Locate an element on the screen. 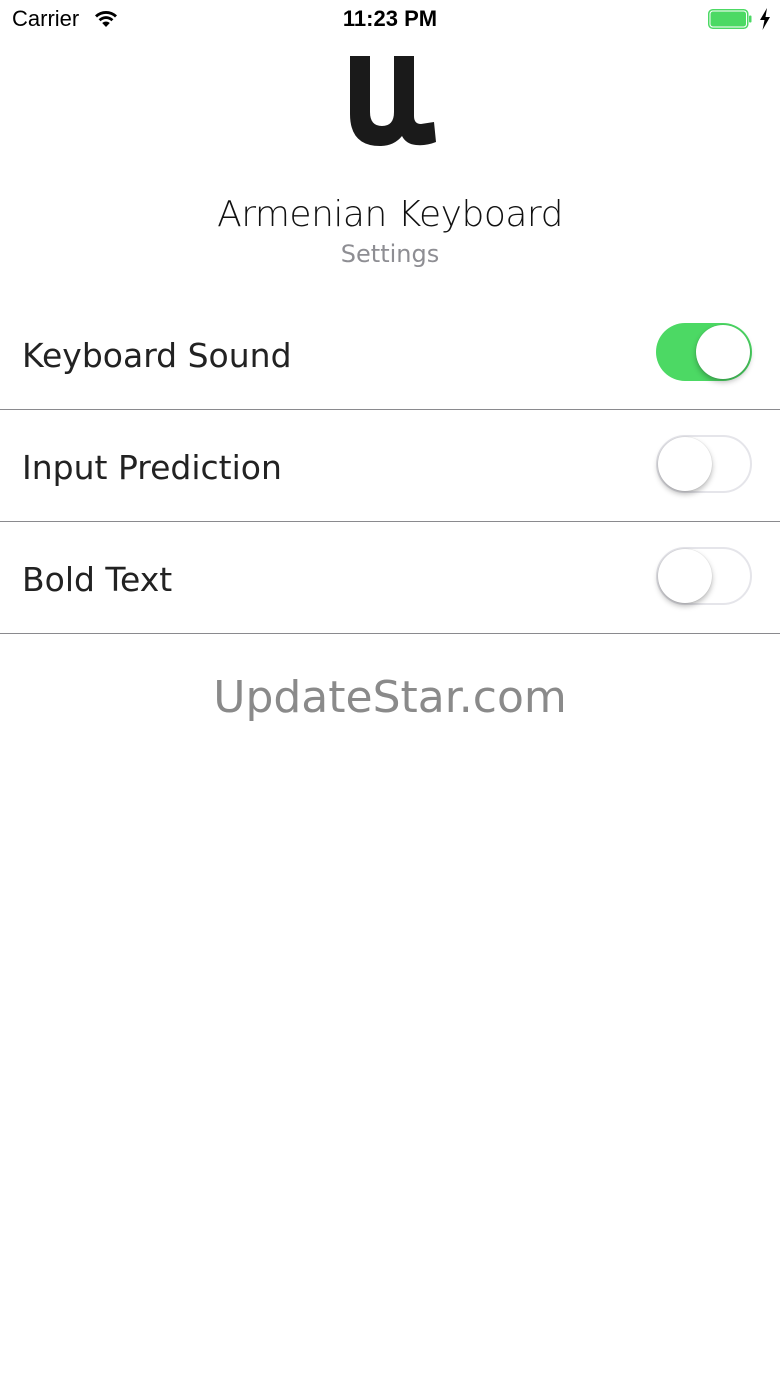 The width and height of the screenshot is (780, 1387). setting-label: Input Prediction is located at coordinates (152, 467).